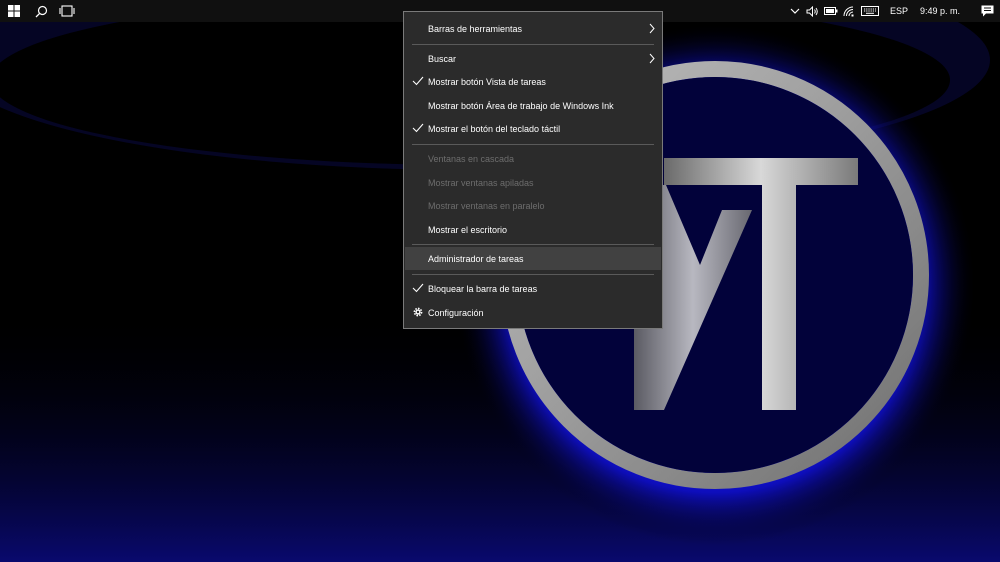 This screenshot has width=1000, height=562. What do you see at coordinates (475, 28) in the screenshot?
I see `menu-item-label: Barras de herramientas` at bounding box center [475, 28].